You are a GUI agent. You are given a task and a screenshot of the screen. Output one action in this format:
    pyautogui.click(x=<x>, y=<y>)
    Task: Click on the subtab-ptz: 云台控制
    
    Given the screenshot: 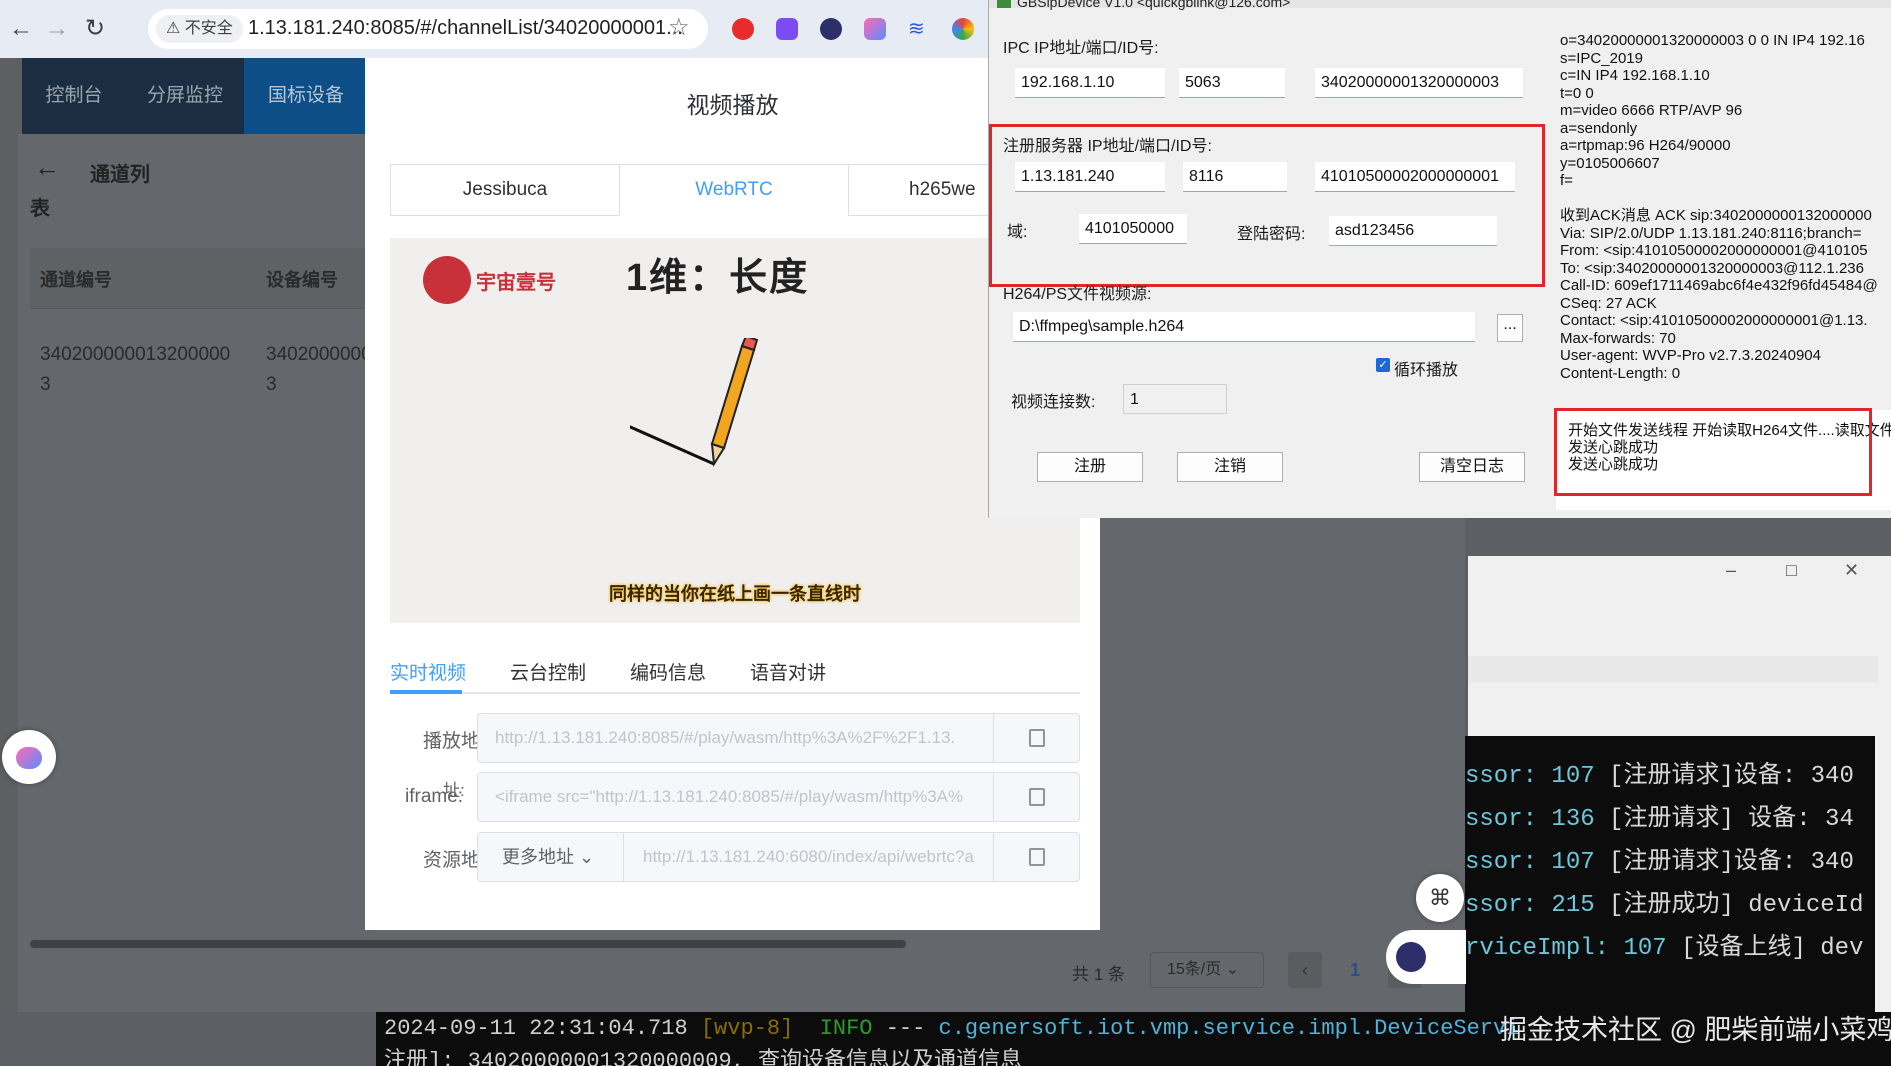 What is the action you would take?
    pyautogui.click(x=548, y=671)
    